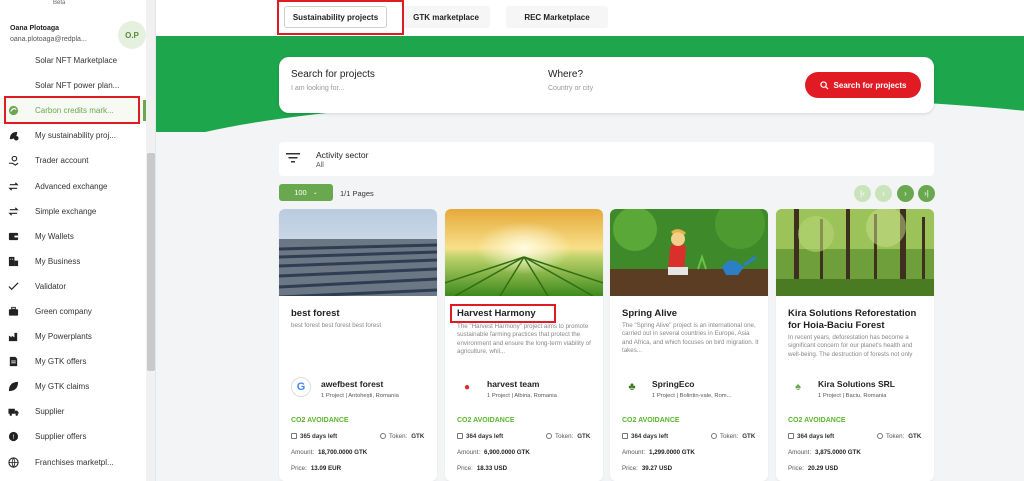 The image size is (1024, 481). What do you see at coordinates (293, 158) in the screenshot?
I see `filter-icon` at bounding box center [293, 158].